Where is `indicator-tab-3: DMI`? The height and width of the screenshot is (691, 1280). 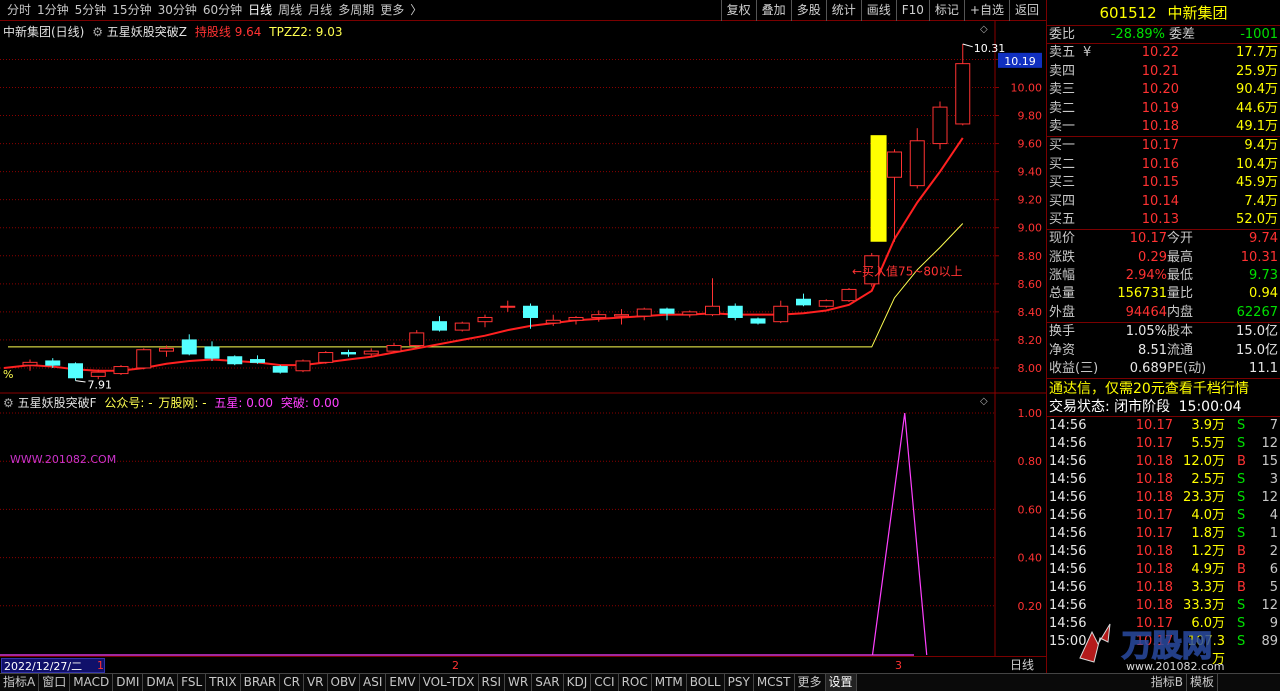
indicator-tab-3: DMI is located at coordinates (128, 682).